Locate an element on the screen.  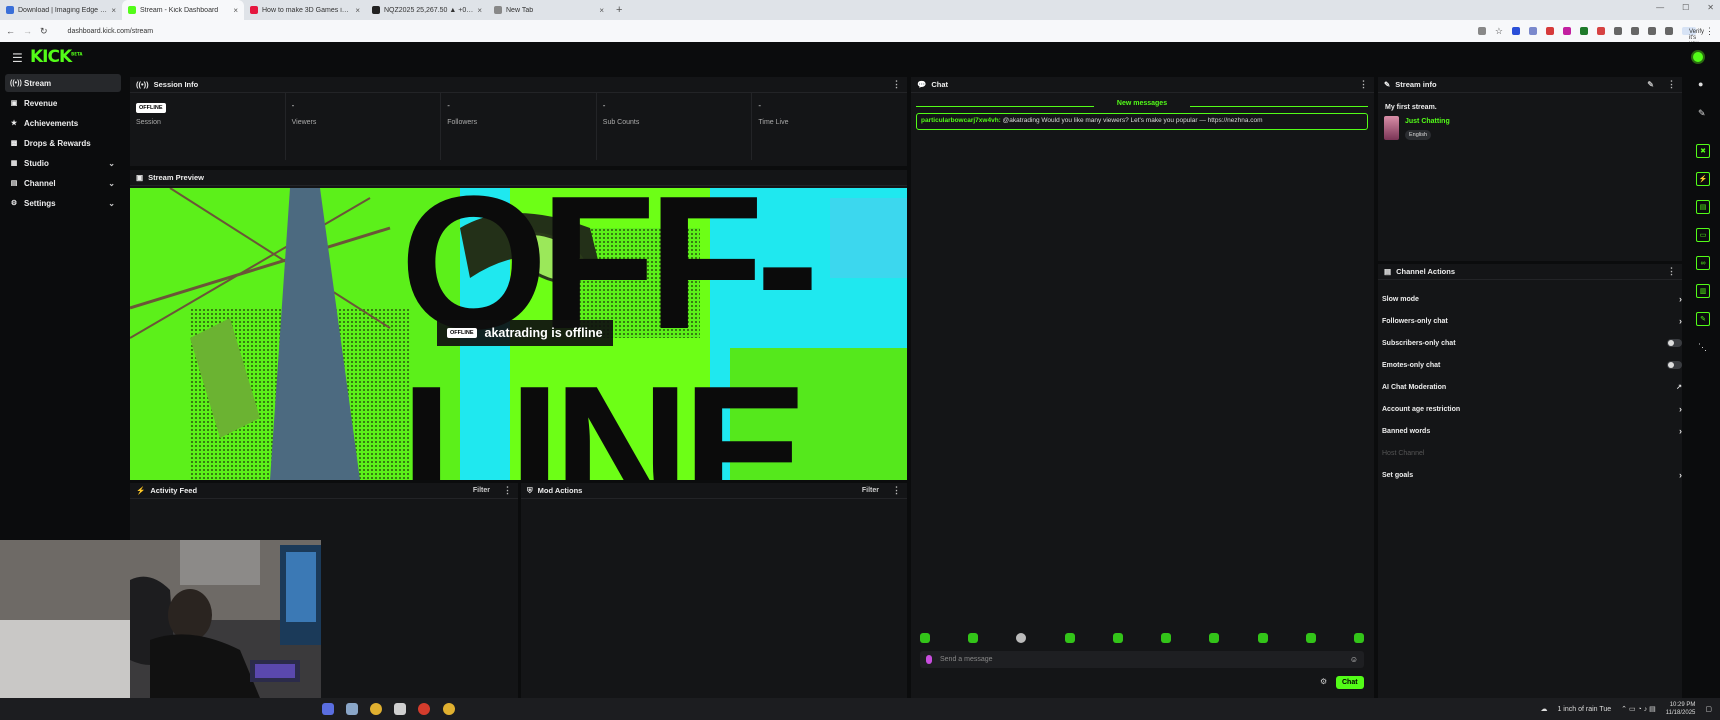
channel-action-ai-chat-moderation: AI Chat Moderation ↗ is located at coordinates (1532, 387).